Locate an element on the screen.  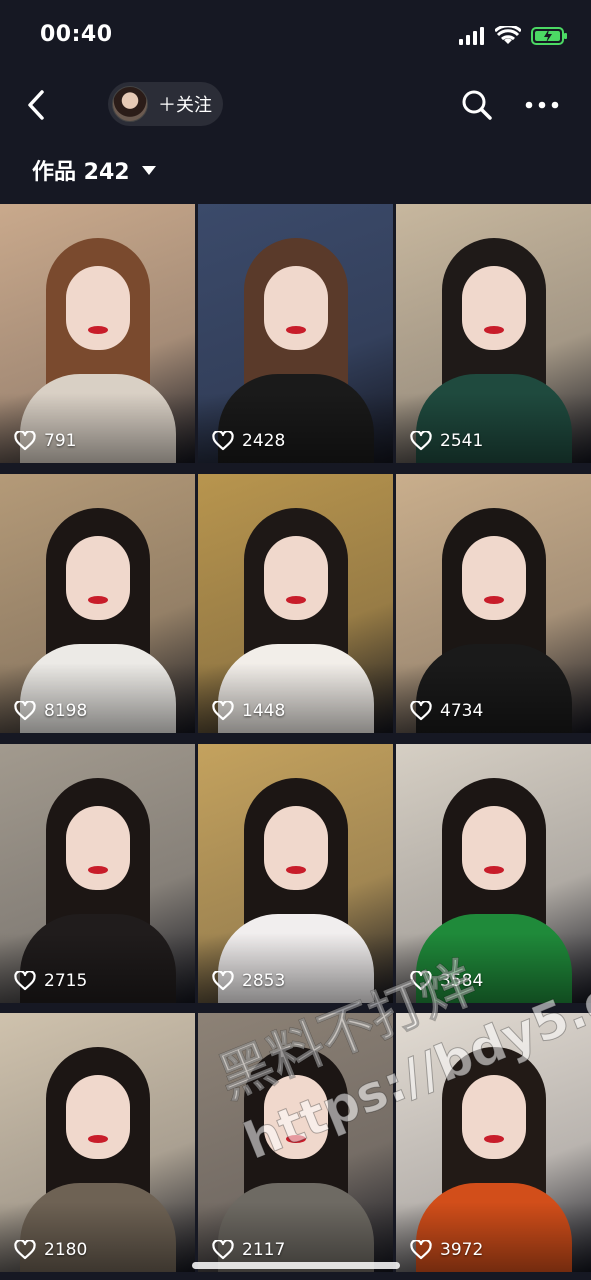
chevron-left-icon is located at coordinates (36, 105).